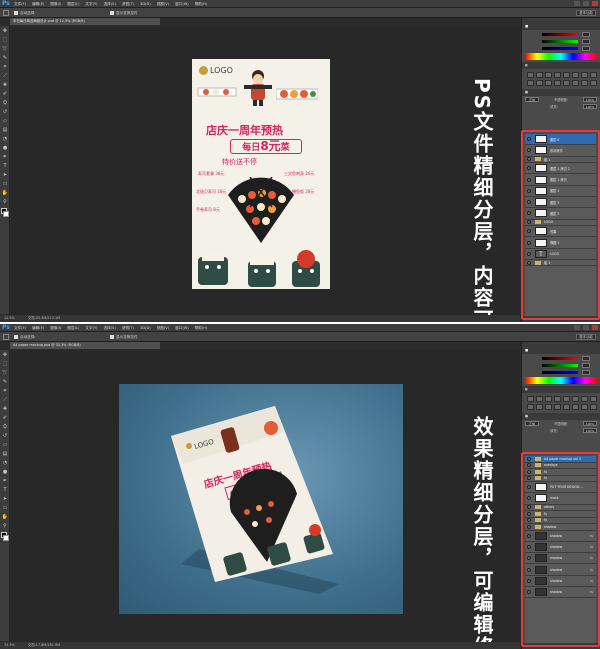  I want to click on layer-row: 效果, so click(560, 232).